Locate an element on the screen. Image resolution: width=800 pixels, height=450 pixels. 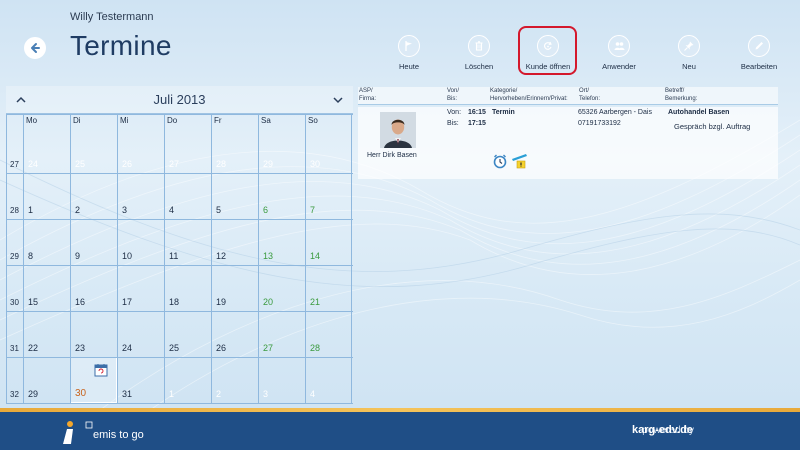
weekday-row: Mo Di Mi Do Fr Sa So is located at coordinates (179, 120).